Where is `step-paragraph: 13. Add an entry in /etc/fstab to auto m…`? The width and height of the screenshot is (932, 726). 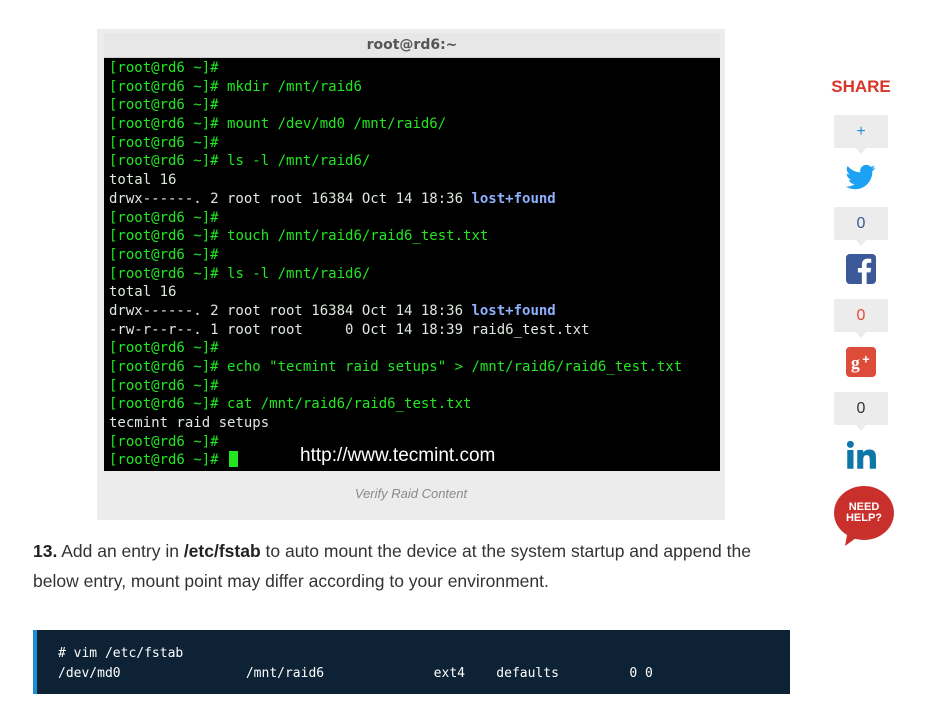
step-paragraph: 13. Add an entry in /etc/fstab to auto m… is located at coordinates (413, 566).